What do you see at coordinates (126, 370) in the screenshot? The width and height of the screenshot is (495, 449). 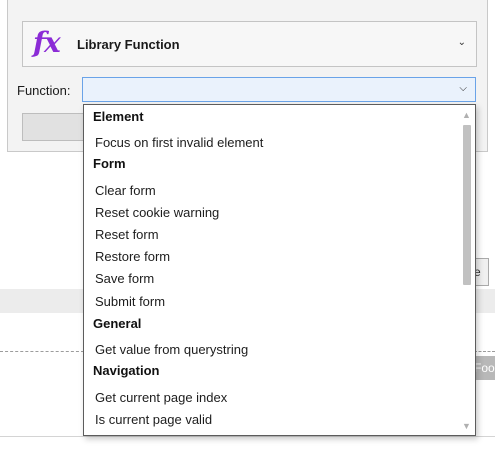 I see `group-header-navigation: Navigation` at bounding box center [126, 370].